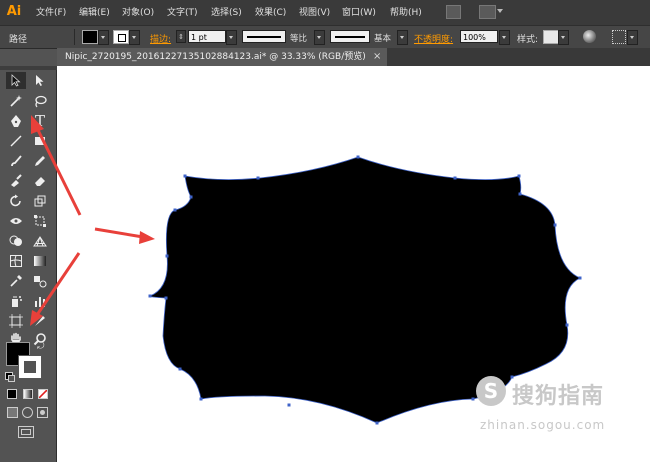 This screenshot has width=650, height=462. What do you see at coordinates (632, 37) in the screenshot?
I see `align-dropdown` at bounding box center [632, 37].